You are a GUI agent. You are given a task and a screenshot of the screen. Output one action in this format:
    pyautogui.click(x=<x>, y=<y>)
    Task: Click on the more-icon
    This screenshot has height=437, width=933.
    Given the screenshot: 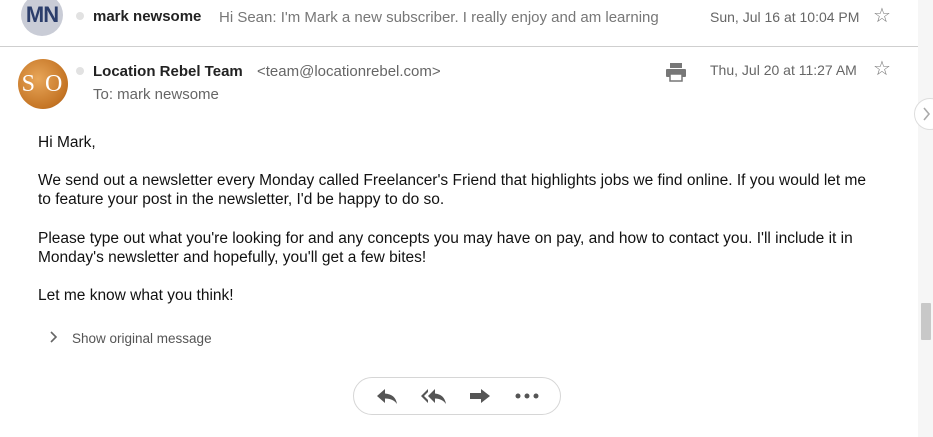 What is the action you would take?
    pyautogui.click(x=527, y=396)
    